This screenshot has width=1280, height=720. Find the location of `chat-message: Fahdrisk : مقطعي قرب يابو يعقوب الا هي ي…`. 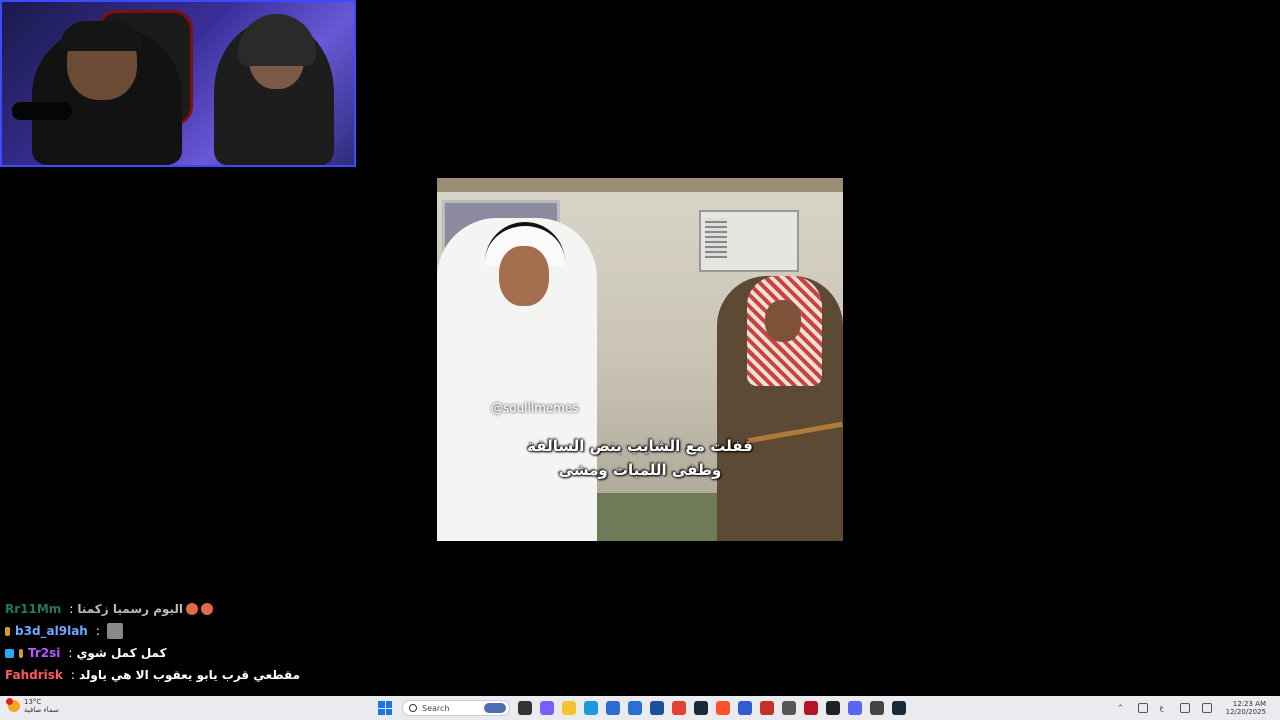

chat-message: Fahdrisk : مقطعي قرب يابو يعقوب الا هي ي… is located at coordinates (185, 675).